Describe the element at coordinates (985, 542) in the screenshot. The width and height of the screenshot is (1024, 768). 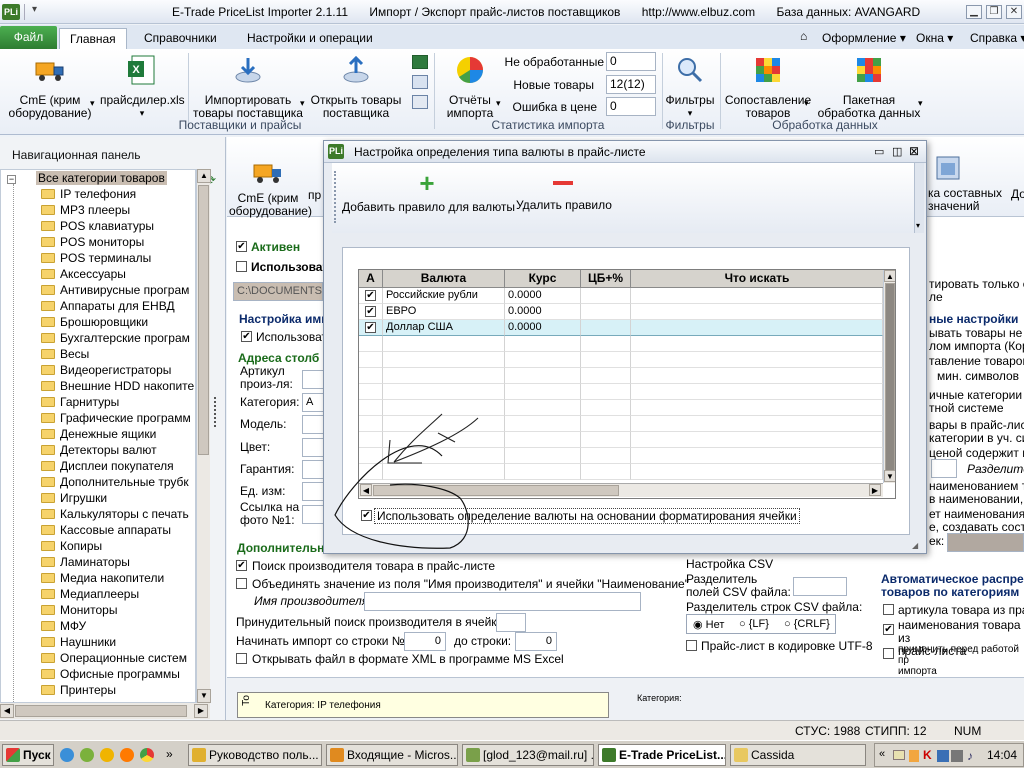
I see `composite-field` at that location.